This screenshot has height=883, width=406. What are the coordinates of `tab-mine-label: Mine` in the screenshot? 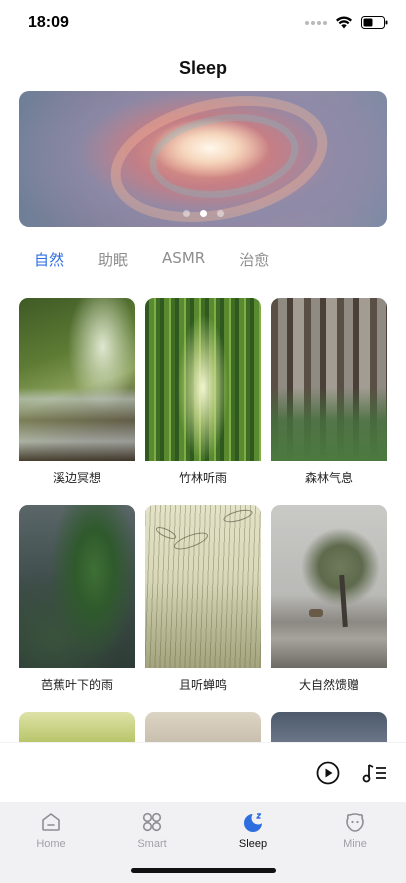 It's located at (355, 844).